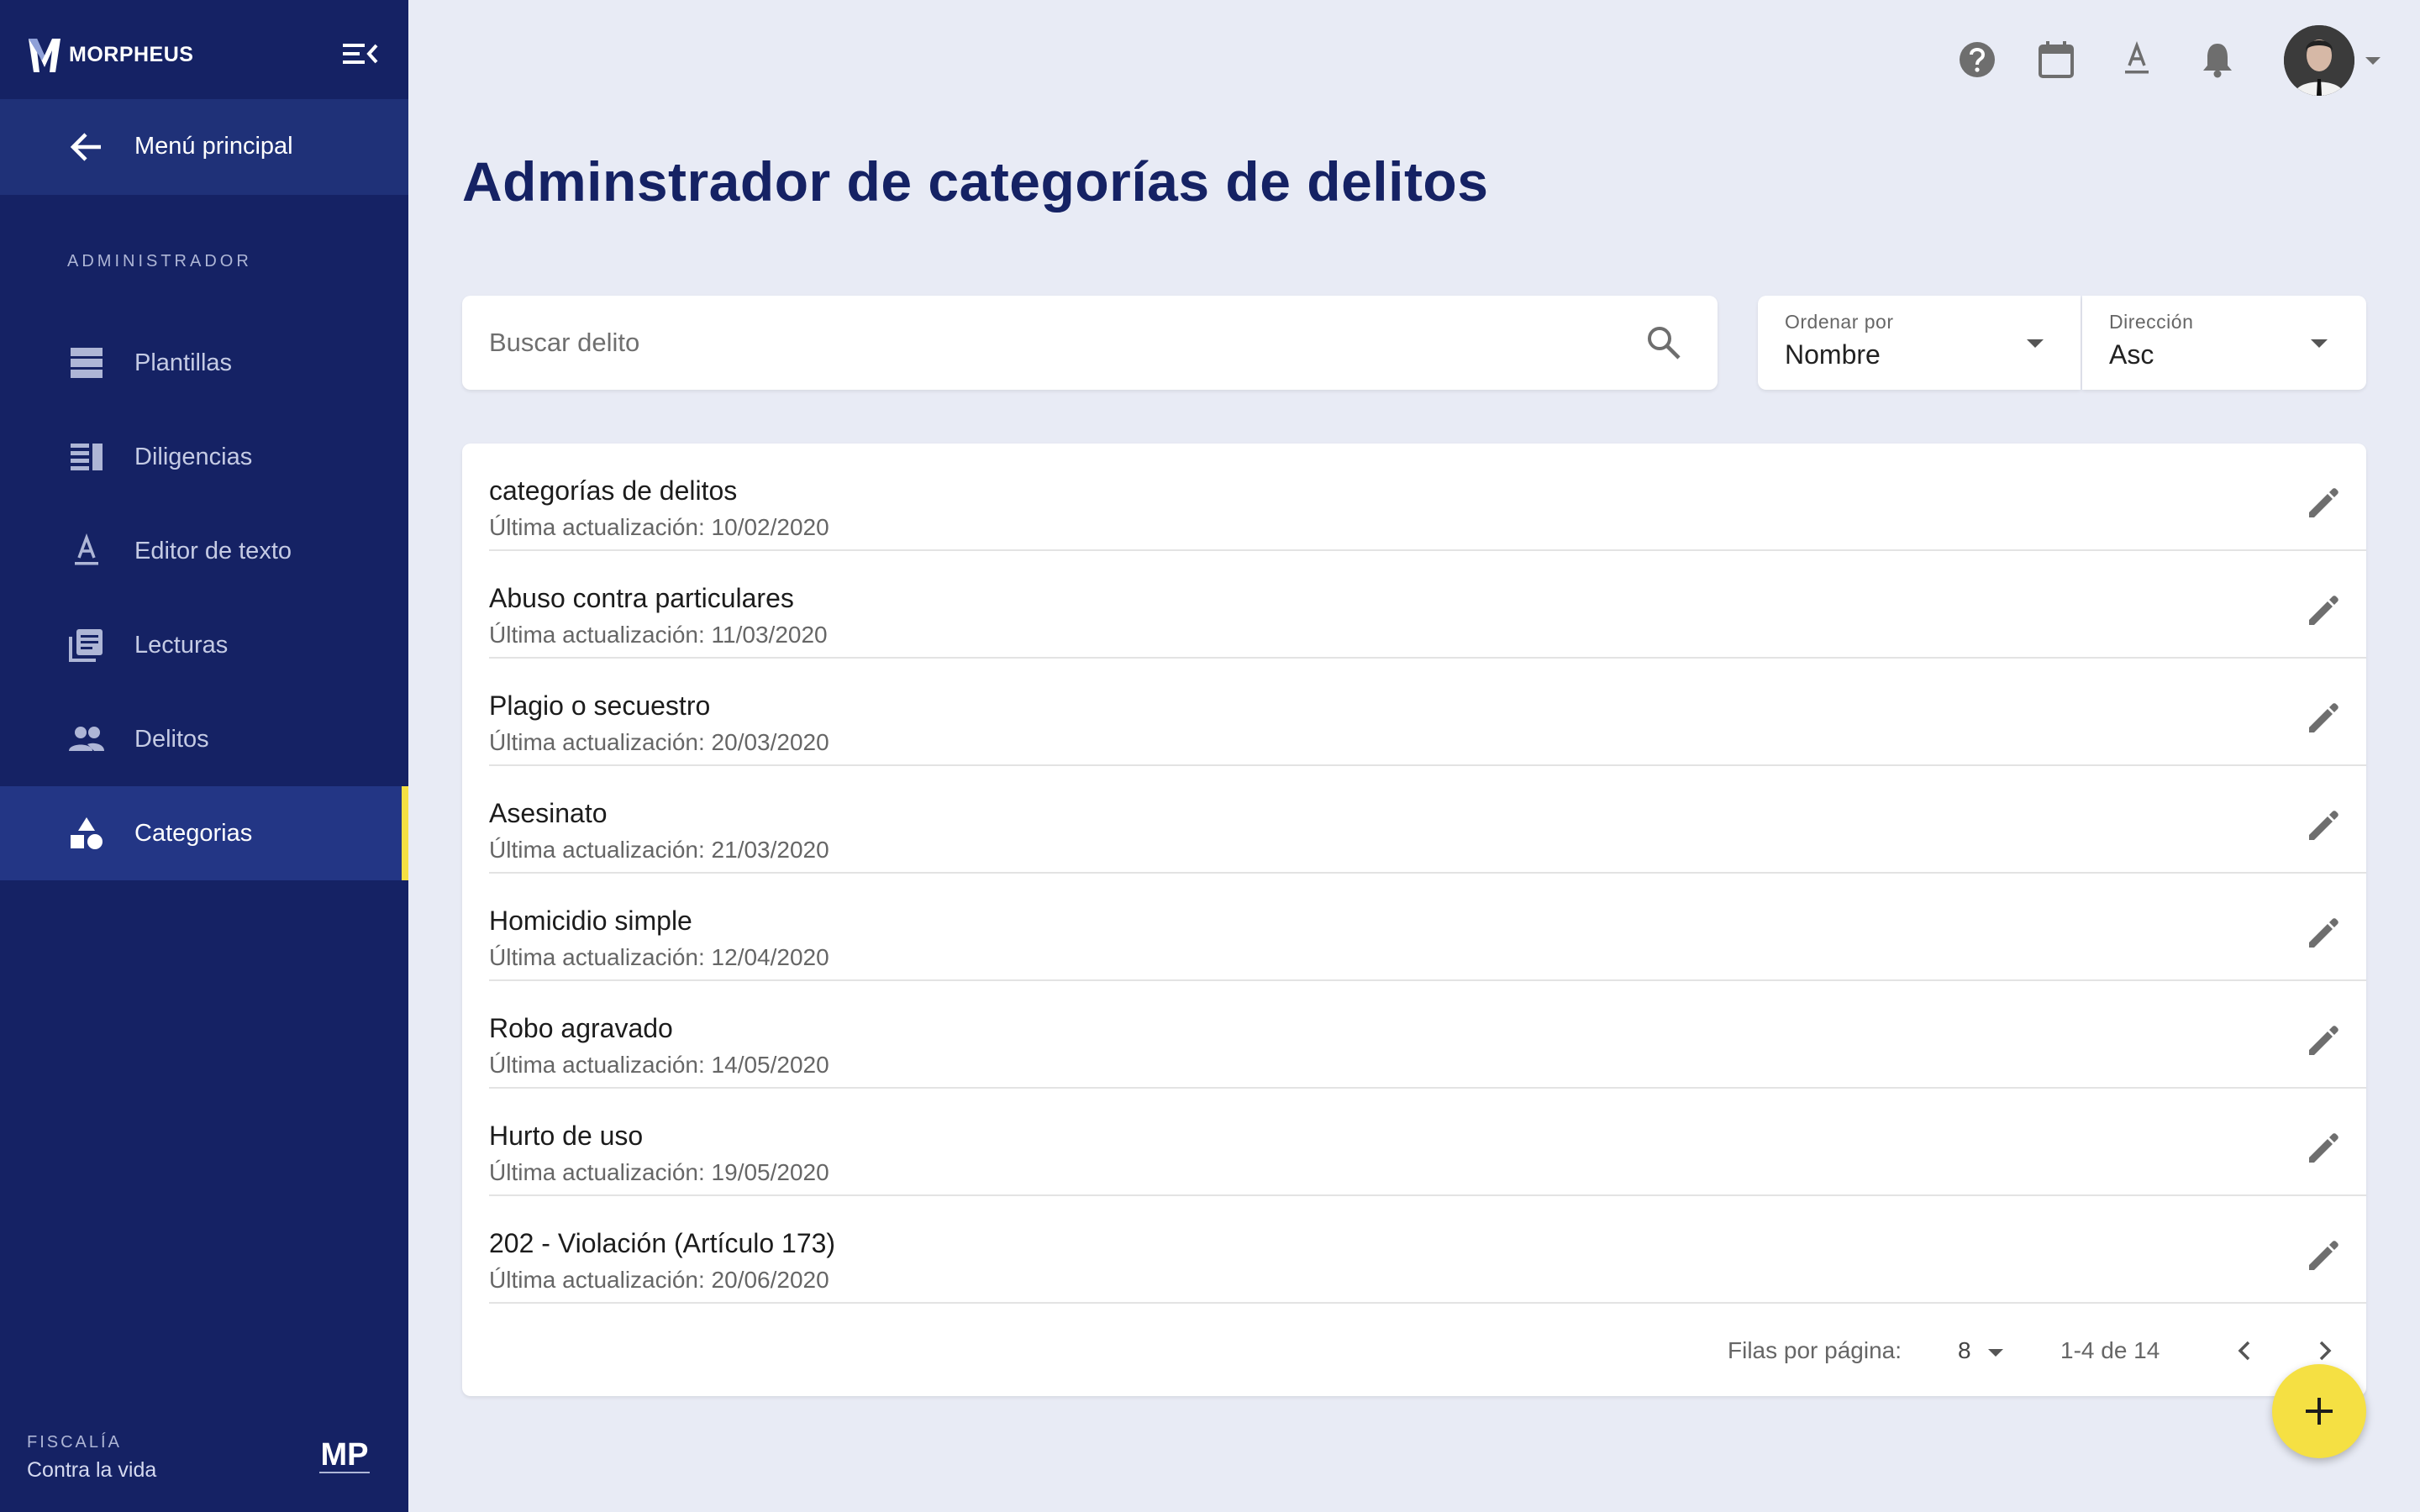 The height and width of the screenshot is (1512, 2420). What do you see at coordinates (659, 742) in the screenshot?
I see `list-item-subtitle: Última actualización: 20/03/2020` at bounding box center [659, 742].